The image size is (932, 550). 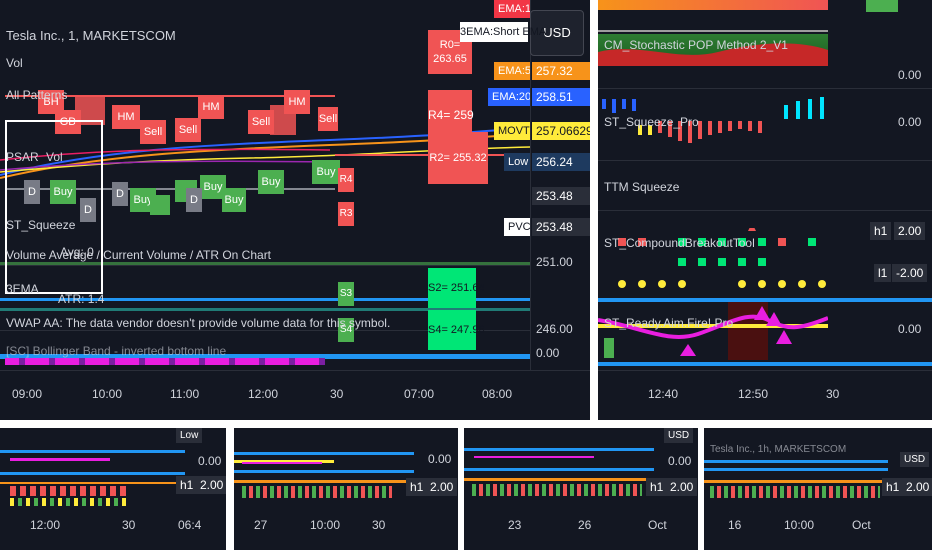 What do you see at coordinates (27, 394) in the screenshot?
I see `time-label: 09:00` at bounding box center [27, 394].